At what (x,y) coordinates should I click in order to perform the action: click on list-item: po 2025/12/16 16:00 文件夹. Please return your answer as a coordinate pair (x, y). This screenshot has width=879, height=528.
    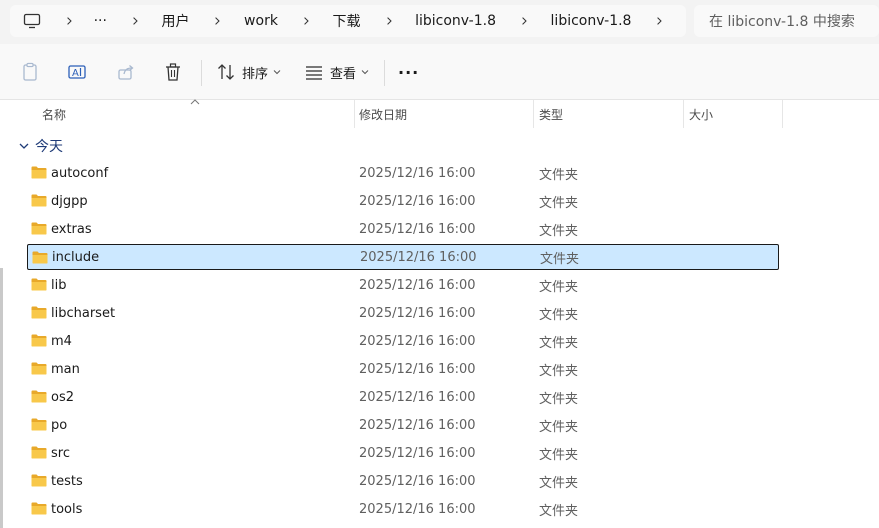
    Looking at the image, I should click on (403, 425).